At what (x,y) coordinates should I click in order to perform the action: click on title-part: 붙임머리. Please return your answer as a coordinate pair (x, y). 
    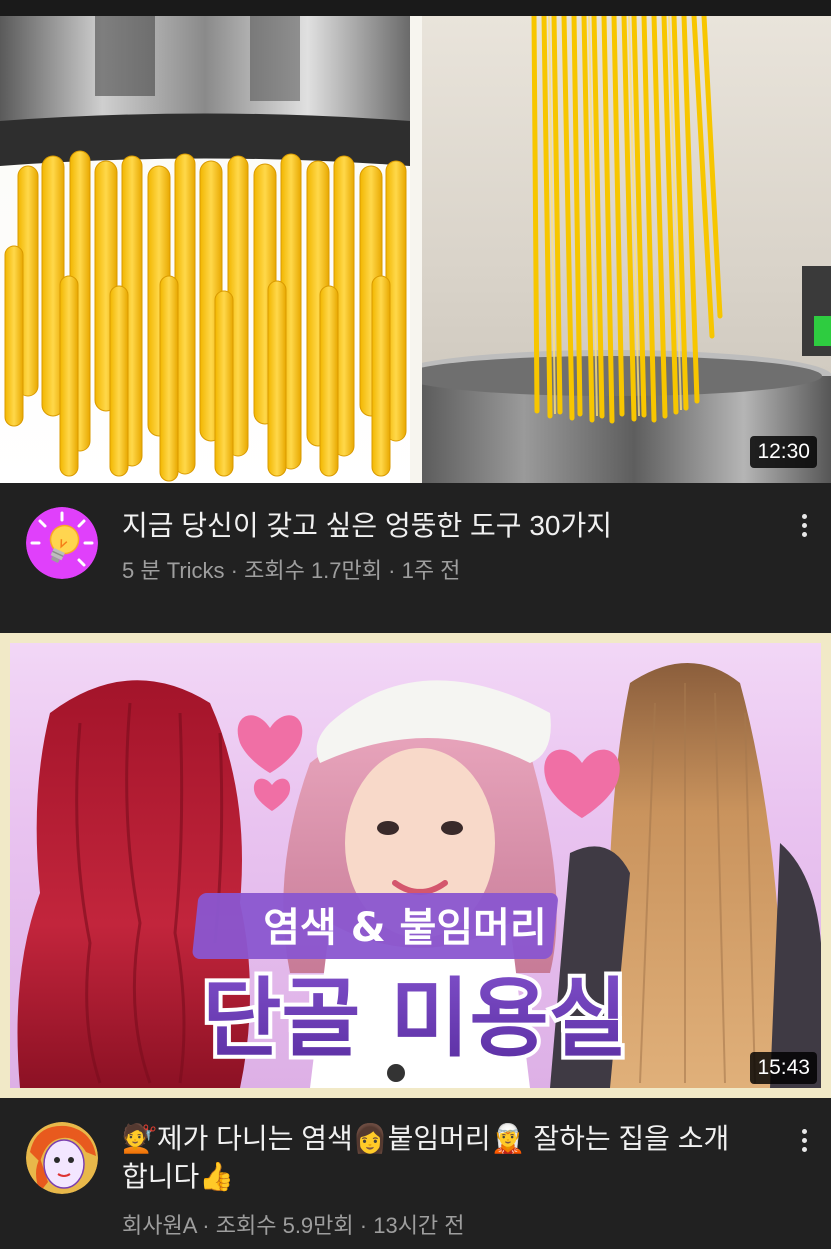
    Looking at the image, I should click on (439, 1138).